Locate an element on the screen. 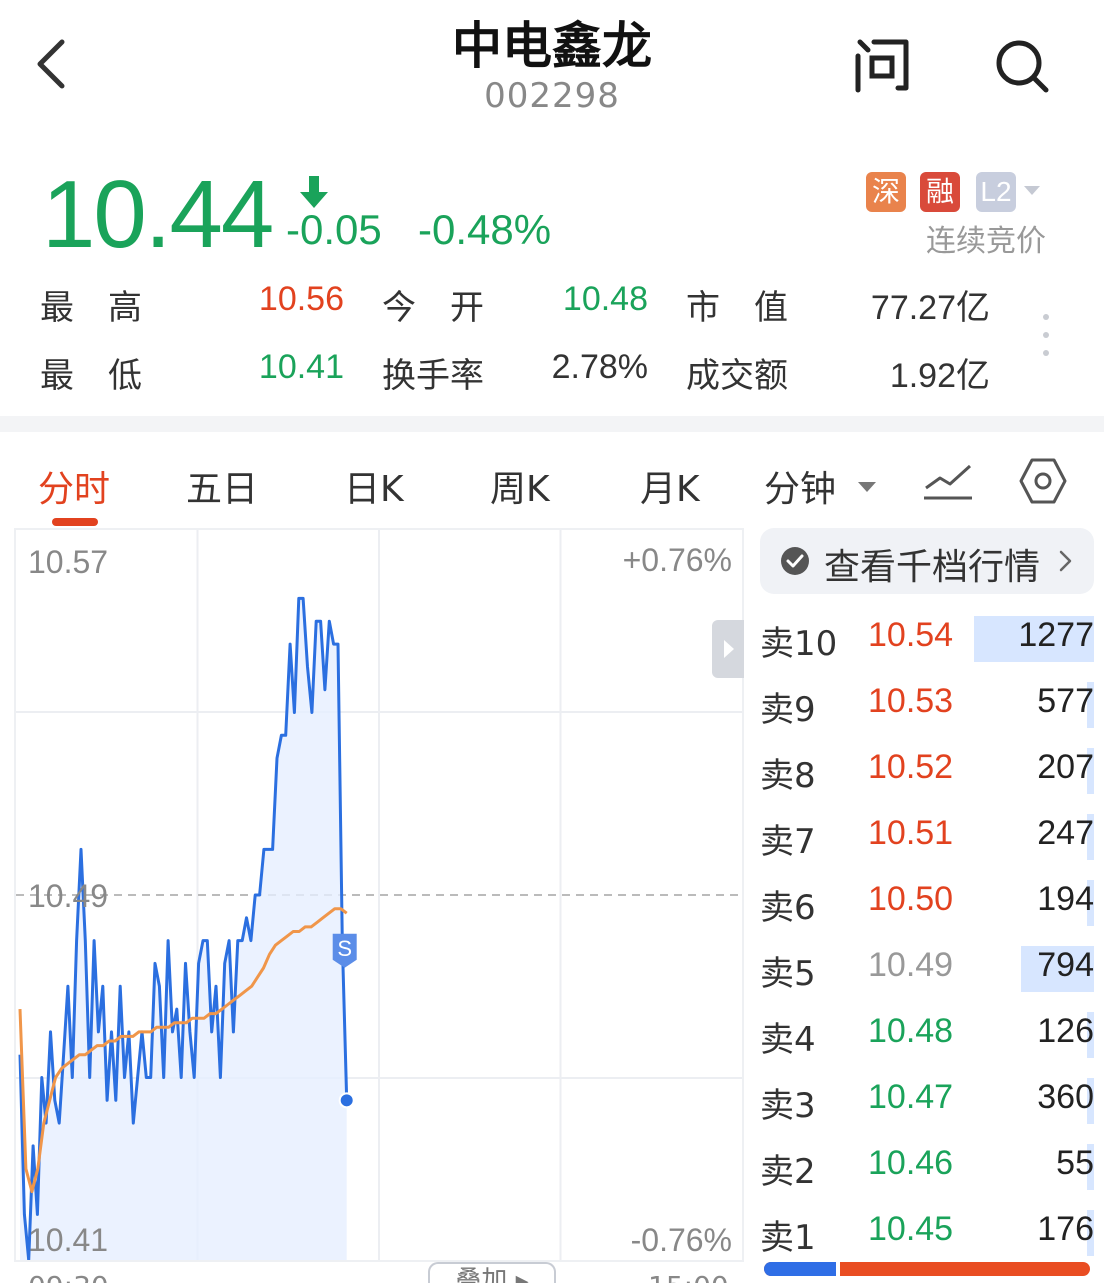 The height and width of the screenshot is (1283, 1104). trading-session-status: 连续竞价 is located at coordinates (986, 241).